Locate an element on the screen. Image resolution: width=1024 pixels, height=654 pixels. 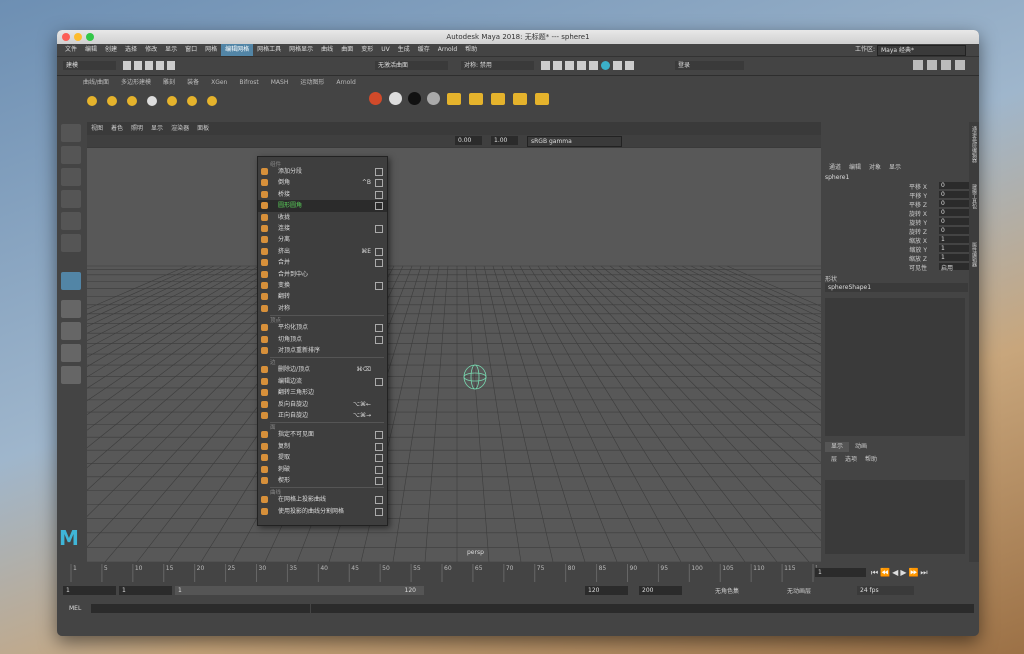
channel-row: 旋转 Z0 is located at coordinates (905, 231).